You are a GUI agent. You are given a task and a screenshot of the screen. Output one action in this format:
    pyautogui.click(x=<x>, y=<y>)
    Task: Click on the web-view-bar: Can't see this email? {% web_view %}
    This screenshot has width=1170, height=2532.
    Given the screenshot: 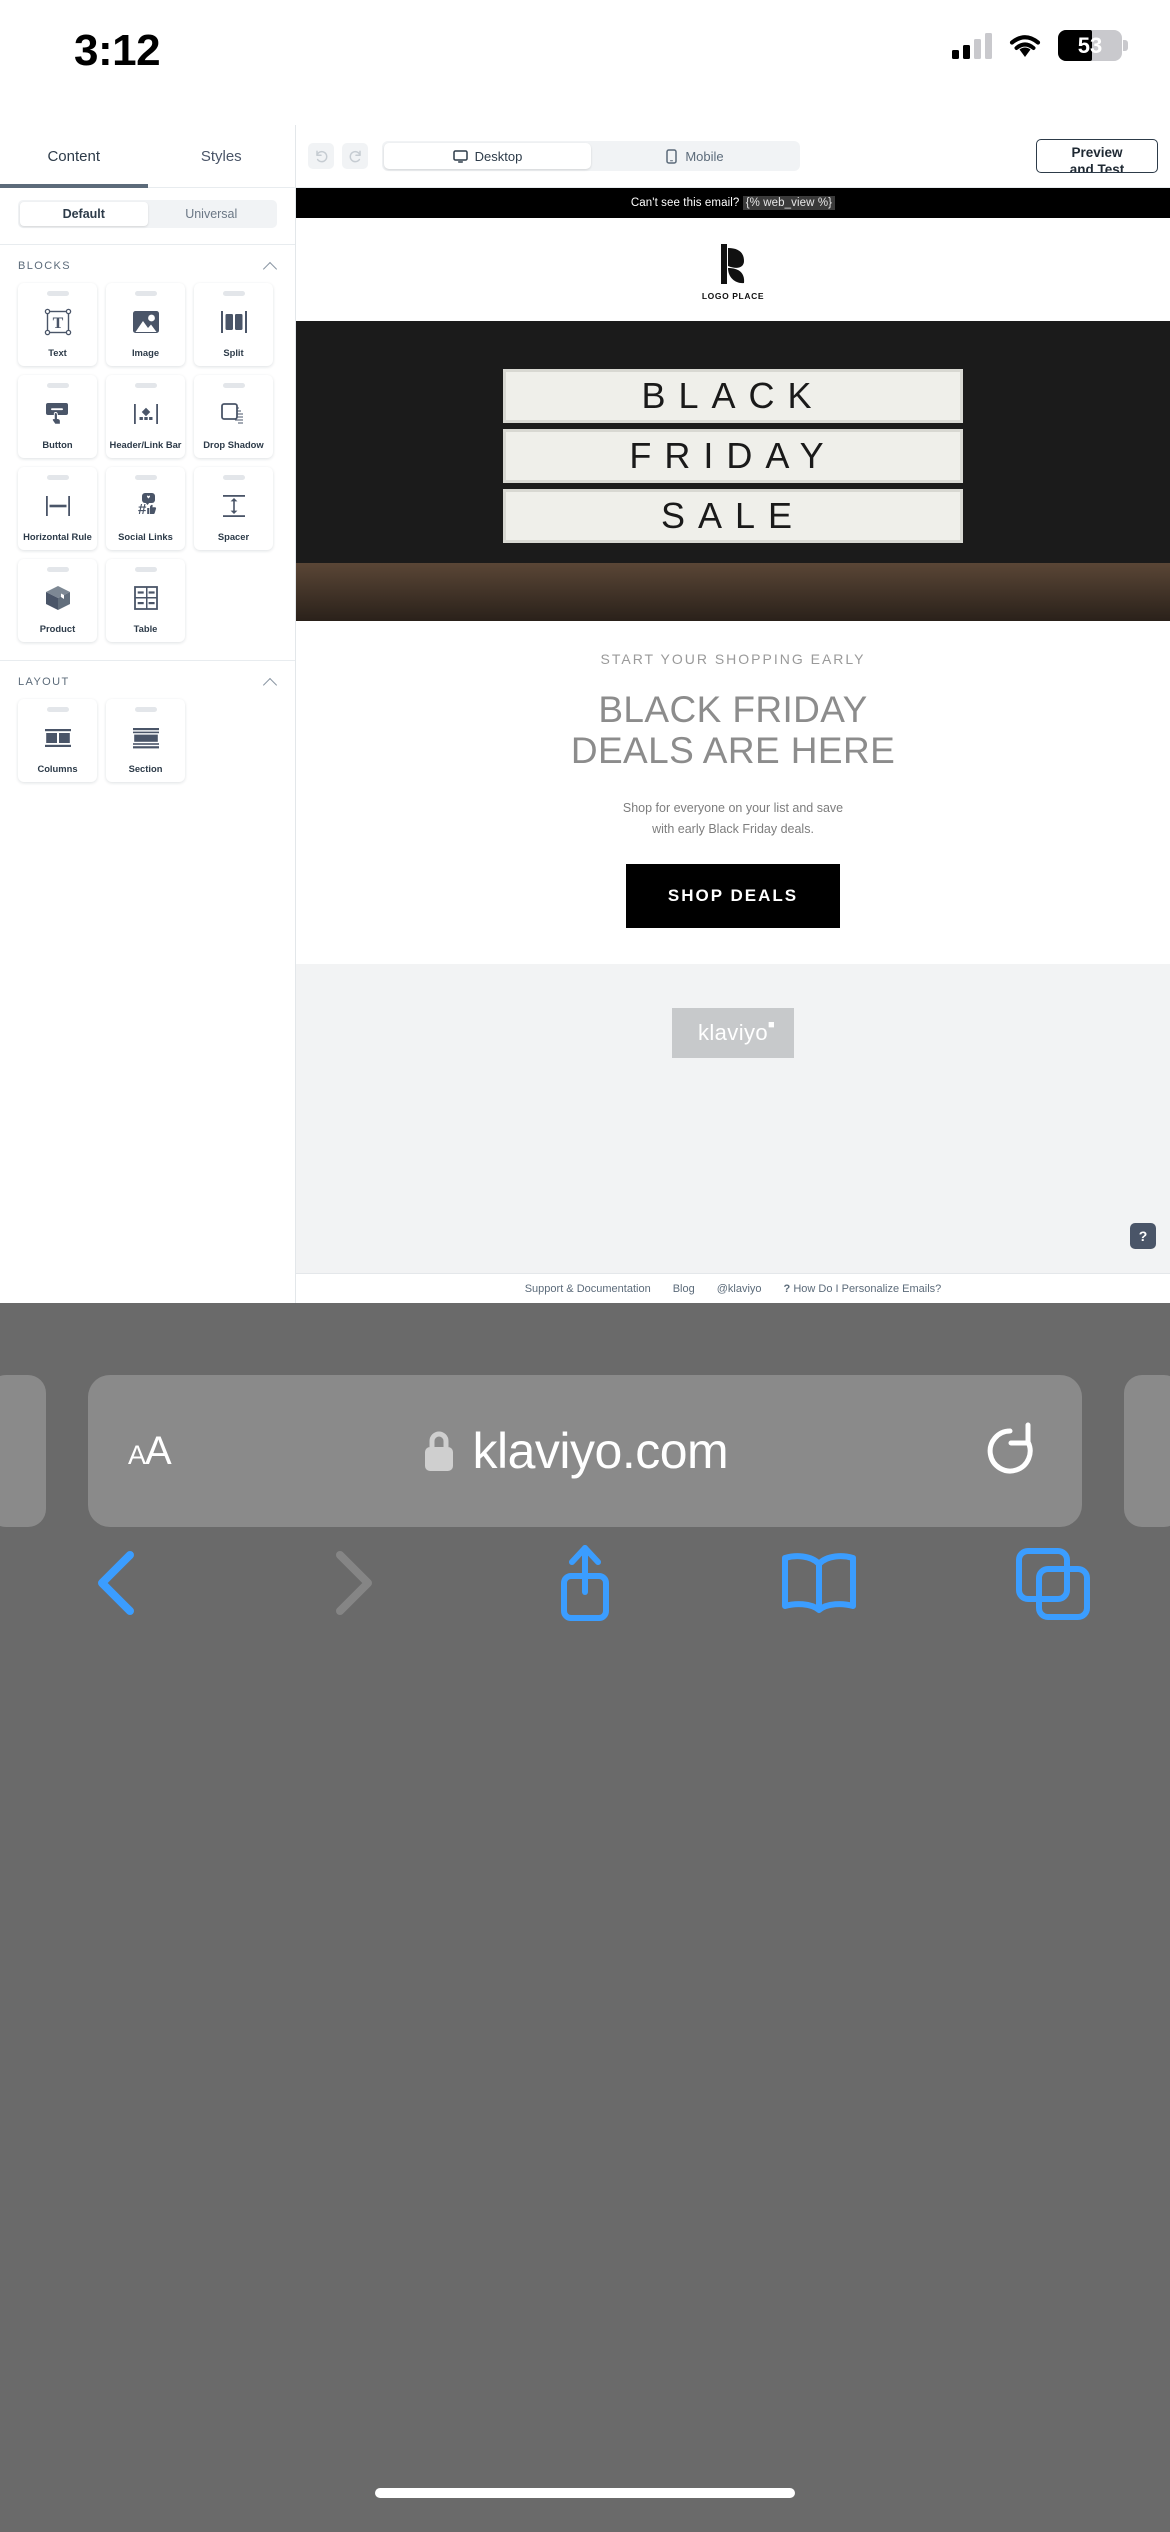 What is the action you would take?
    pyautogui.click(x=733, y=203)
    